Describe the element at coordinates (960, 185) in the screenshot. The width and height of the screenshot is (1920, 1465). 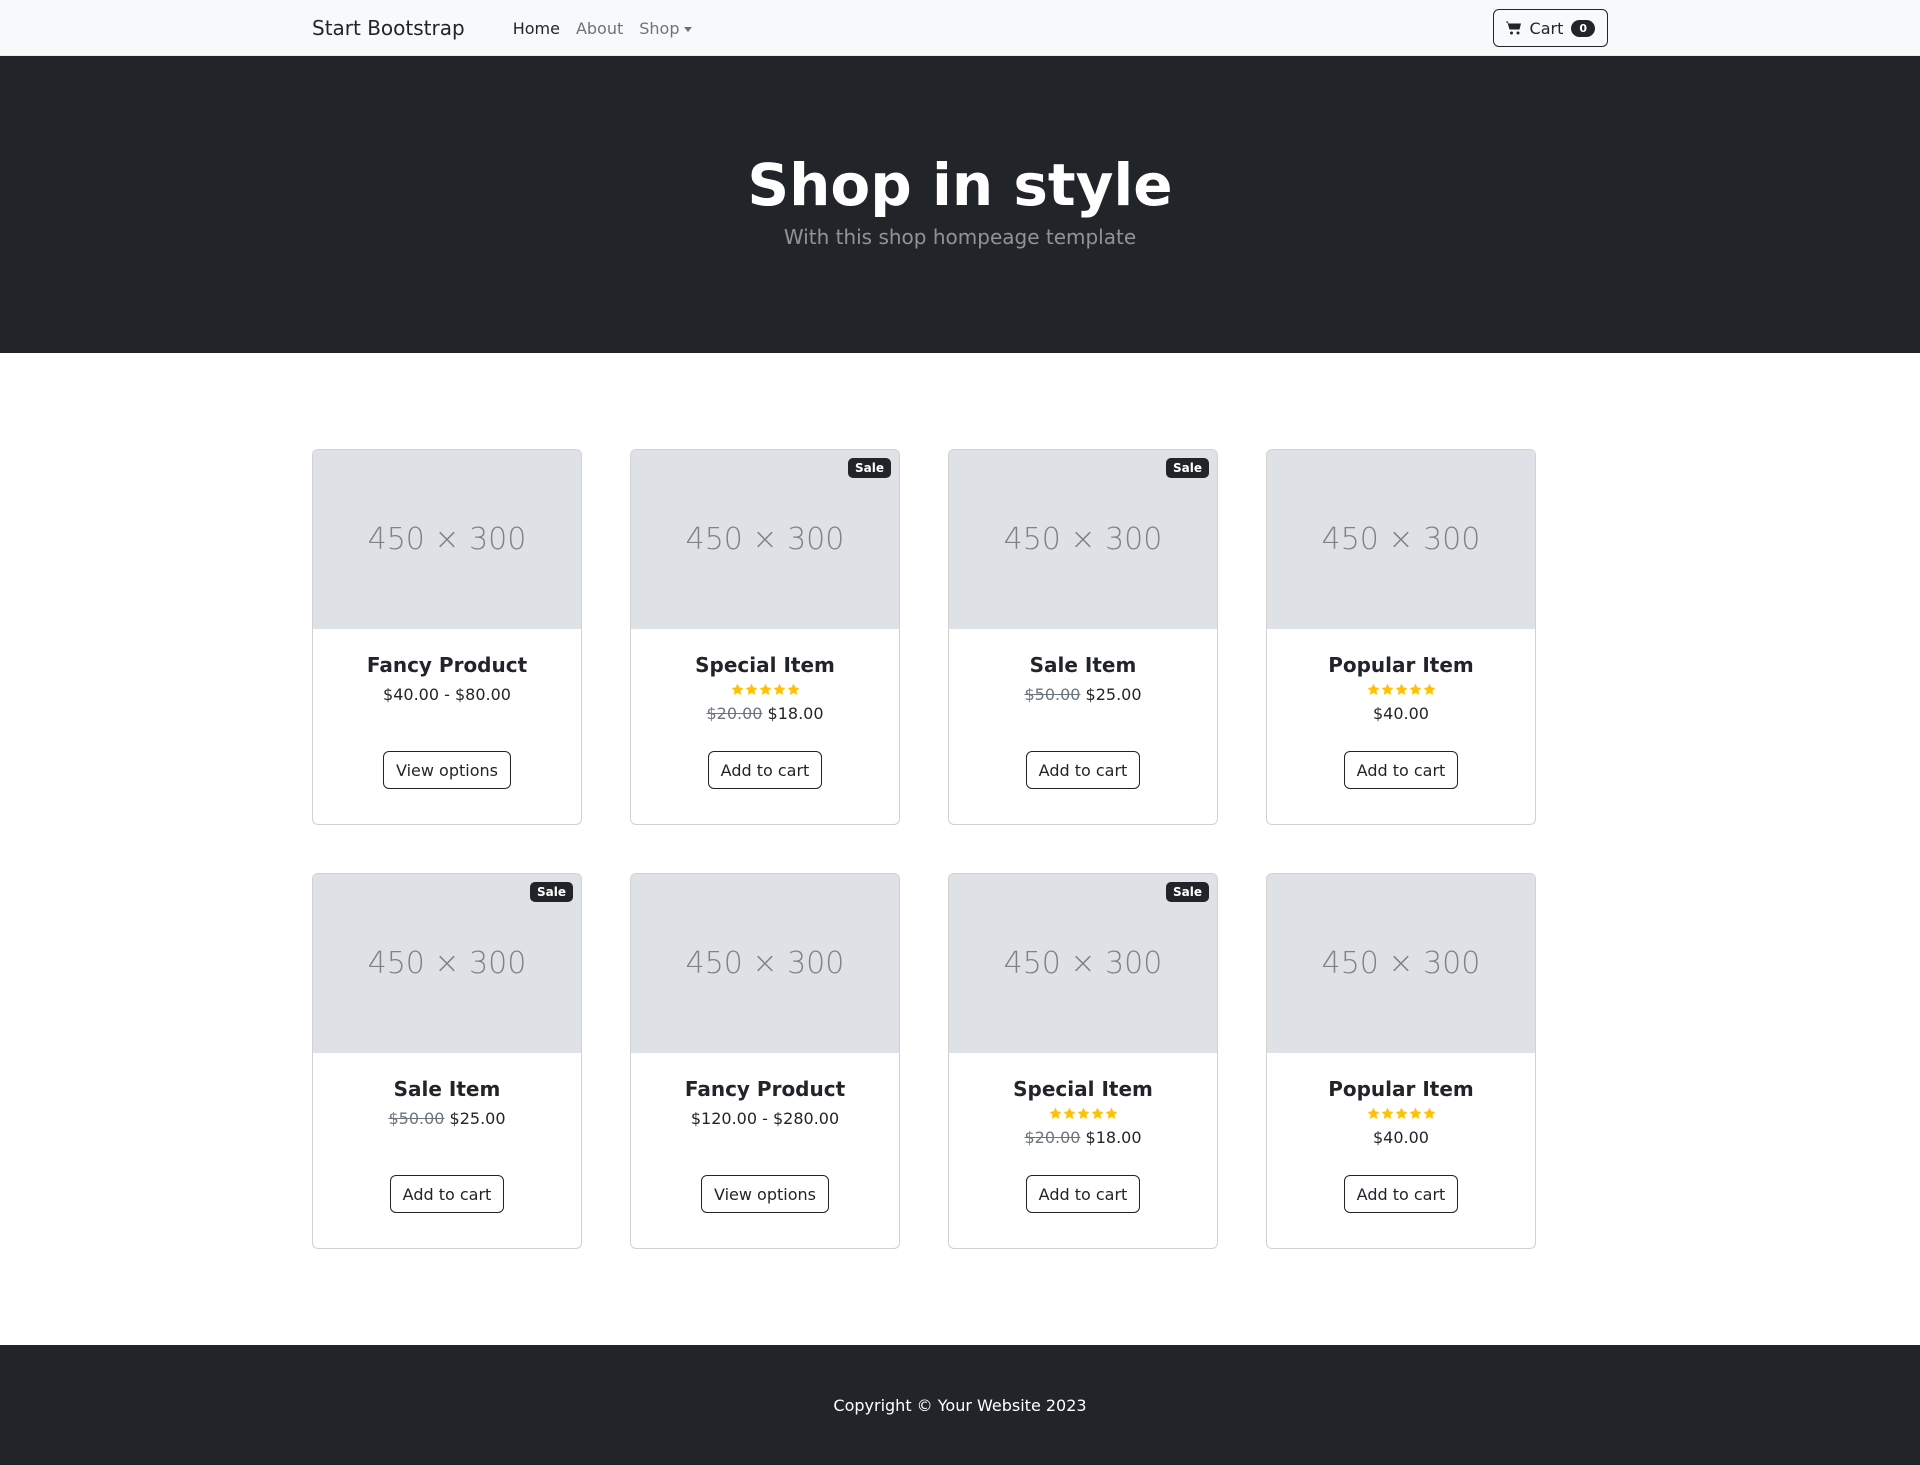
I see `hero-title: Shop in style` at that location.